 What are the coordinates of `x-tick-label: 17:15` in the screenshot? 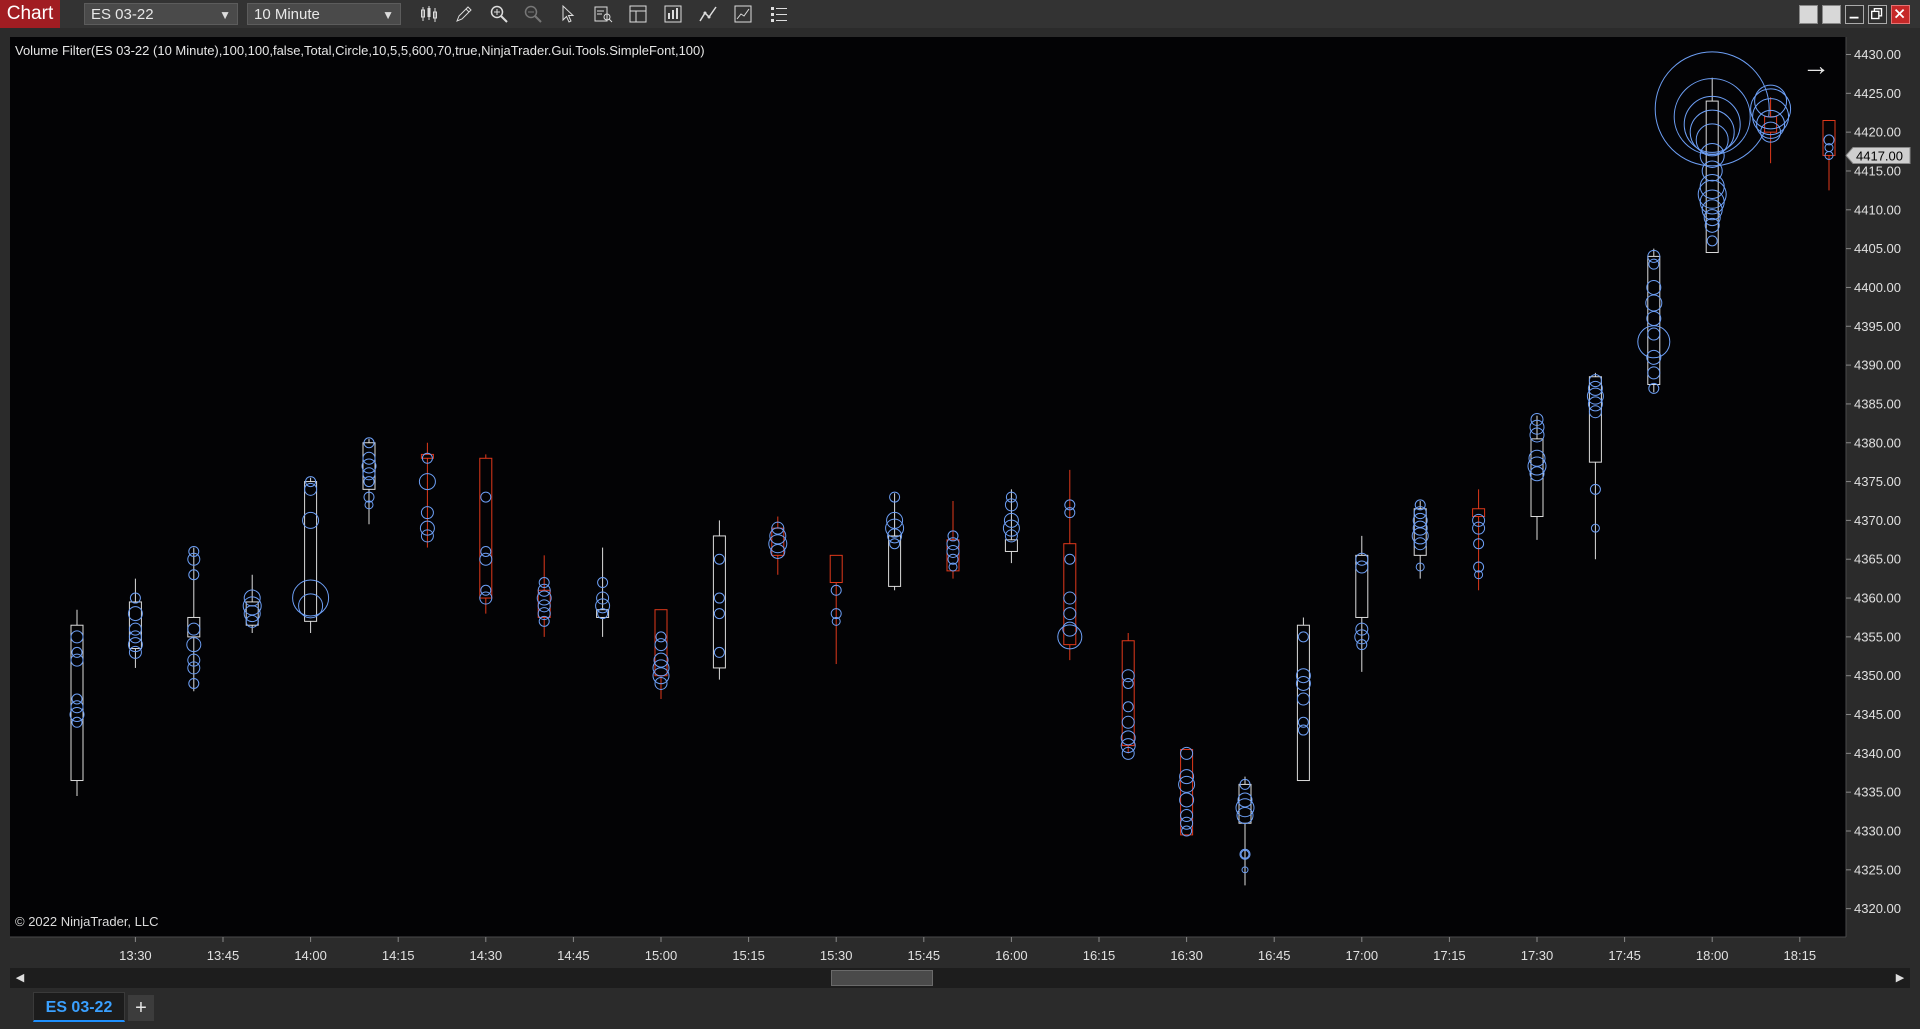 It's located at (1449, 955).